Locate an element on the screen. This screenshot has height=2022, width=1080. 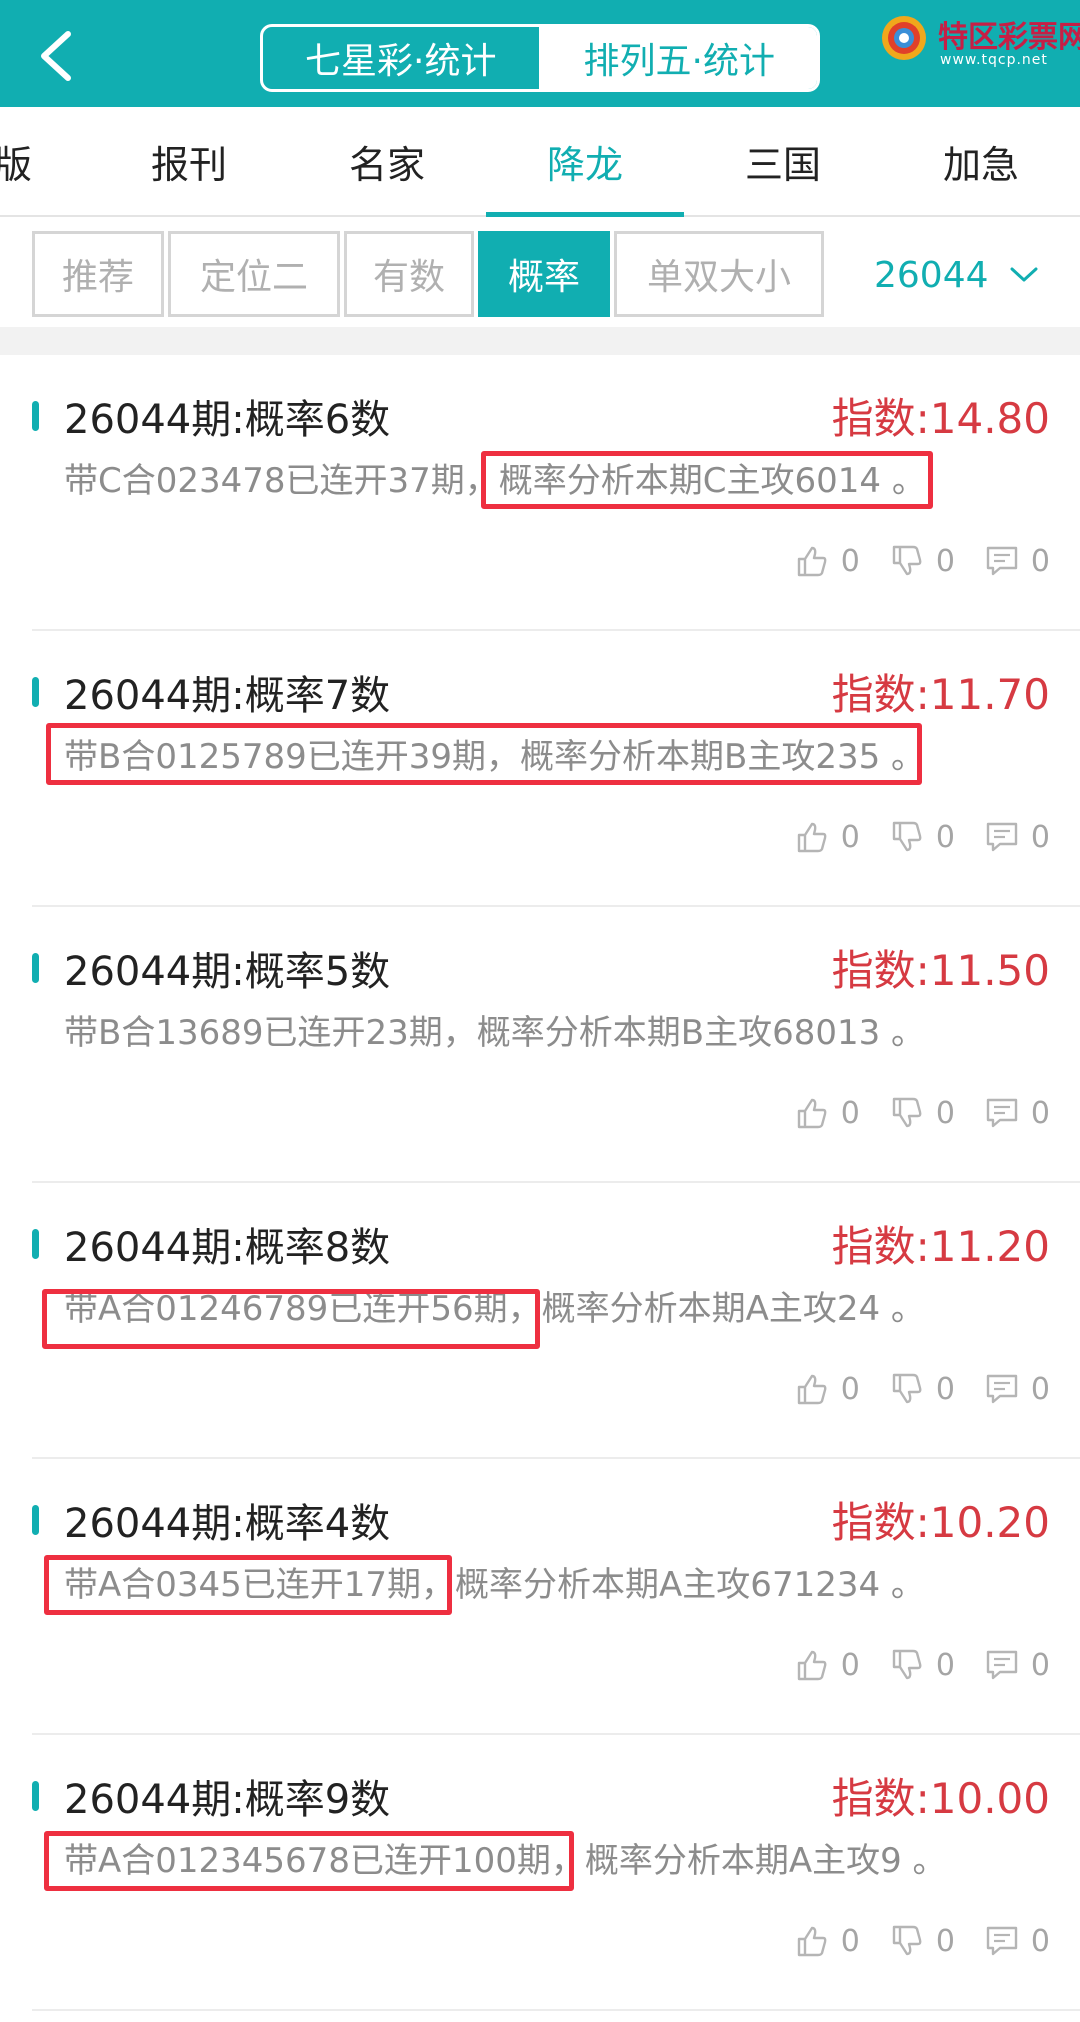
card-index-score: 指数:11.20 is located at coordinates (940, 1246).